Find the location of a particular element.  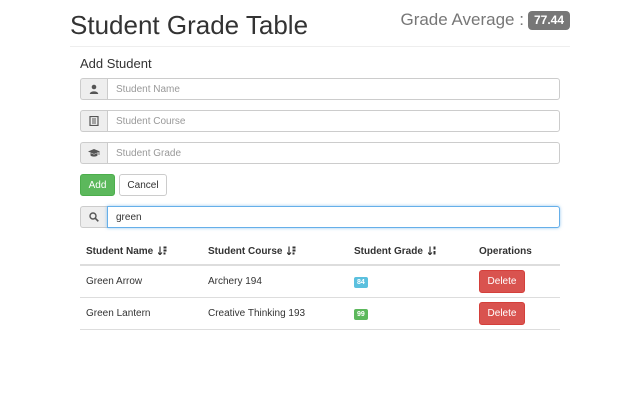

student-grade-cell: 99 is located at coordinates (410, 313).